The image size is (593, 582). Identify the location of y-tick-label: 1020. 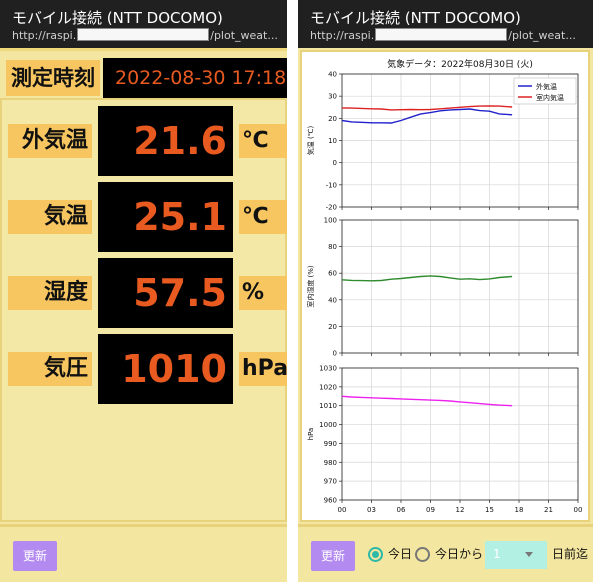
(328, 387).